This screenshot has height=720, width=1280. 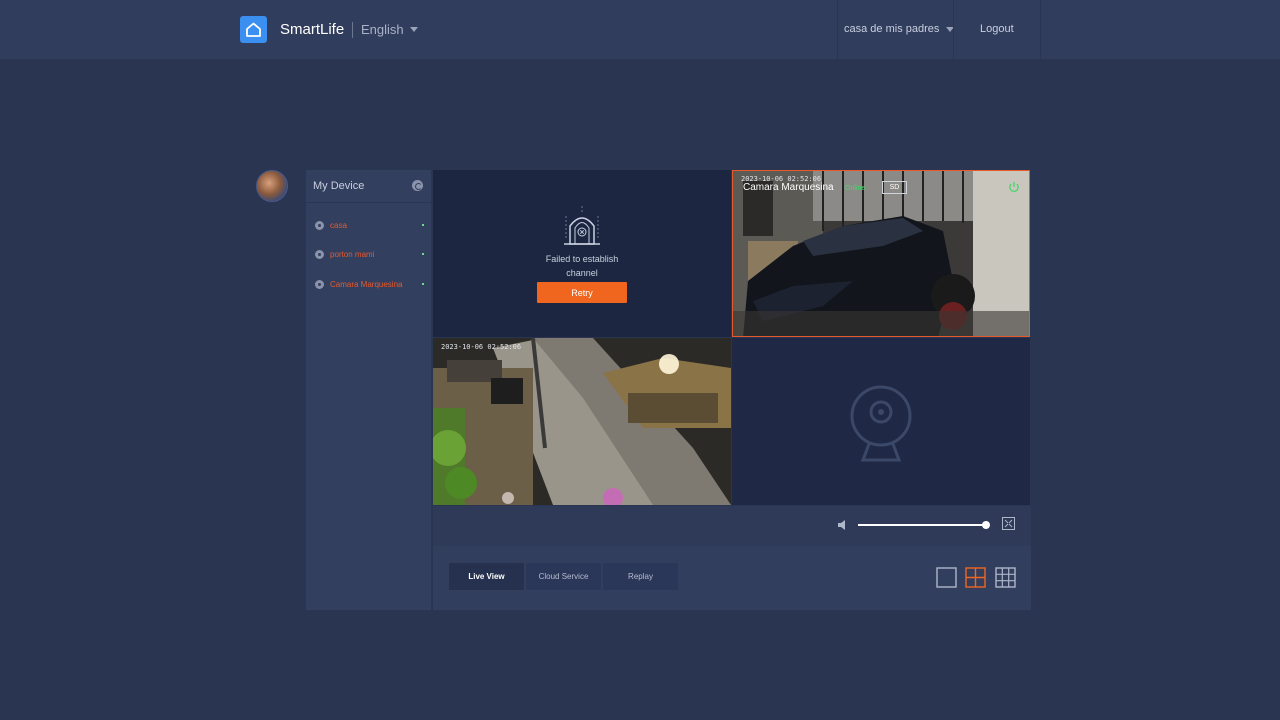 I want to click on chevron-down-icon, so click(x=413, y=29).